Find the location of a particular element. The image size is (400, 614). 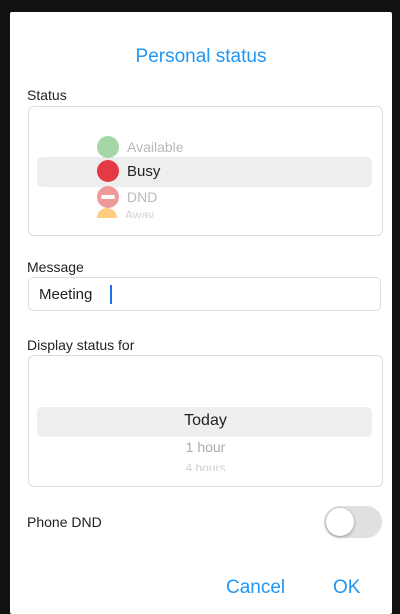

dnd-bar-glyph is located at coordinates (108, 197).